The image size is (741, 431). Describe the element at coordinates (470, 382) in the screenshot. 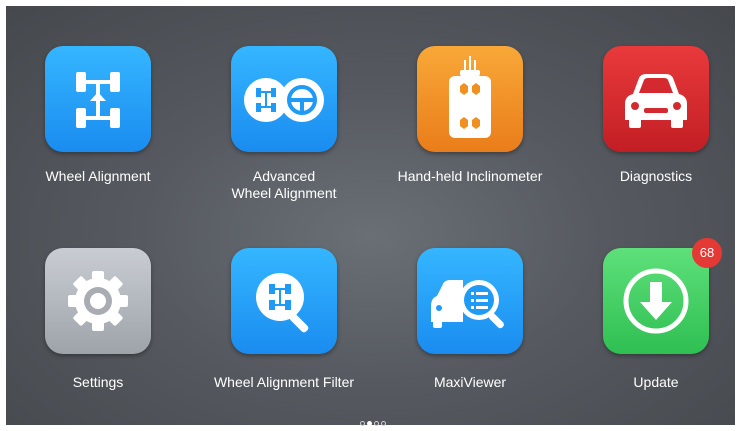

I see `app-label: MaxiViewer` at that location.